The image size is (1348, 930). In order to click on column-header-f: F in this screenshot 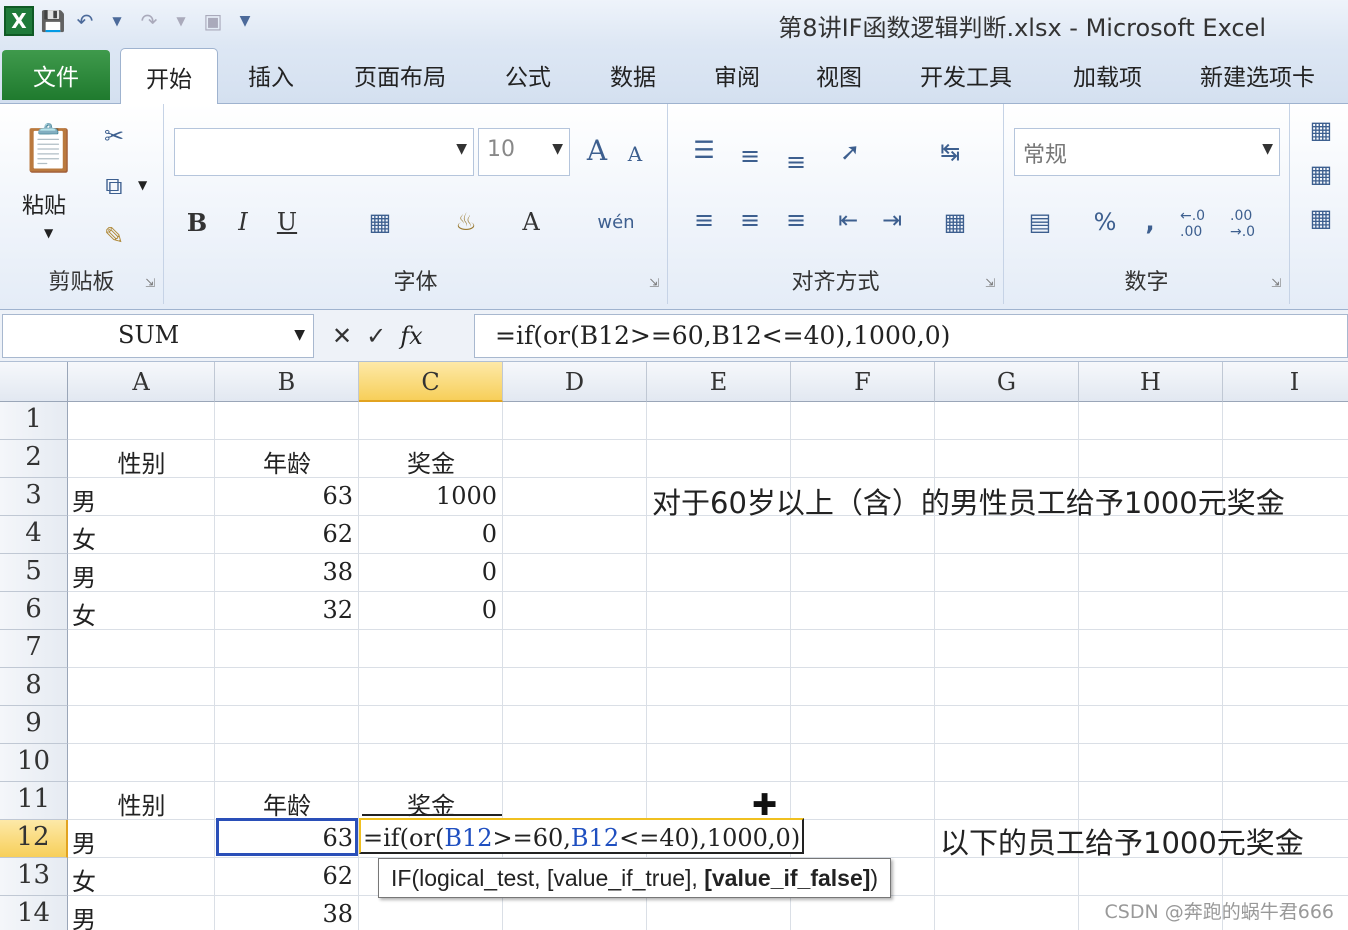, I will do `click(863, 382)`.